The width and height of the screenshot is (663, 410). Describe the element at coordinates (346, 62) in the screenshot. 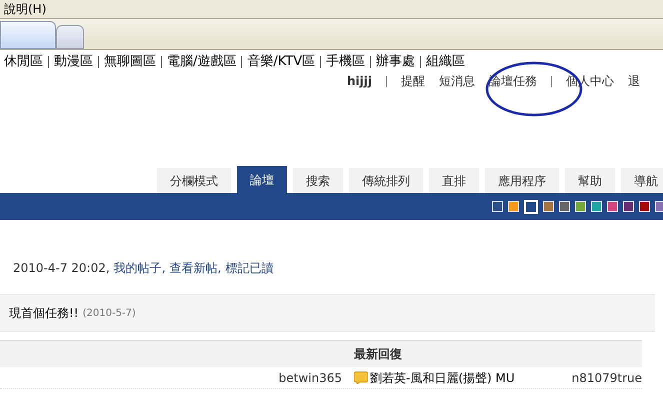

I see `nav-link: 手機區` at that location.